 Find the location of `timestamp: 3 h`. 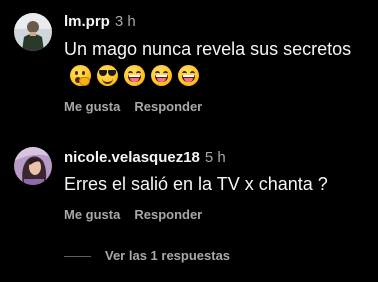

timestamp: 3 h is located at coordinates (125, 21).